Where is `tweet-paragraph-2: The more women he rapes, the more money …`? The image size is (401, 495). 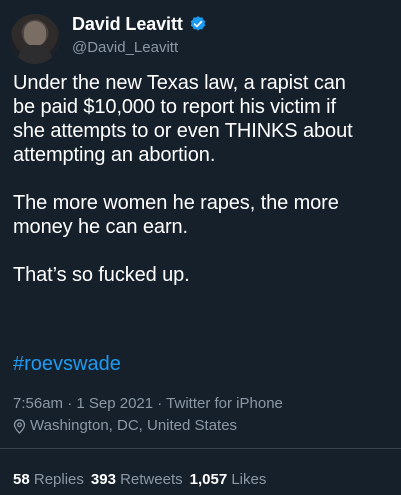
tweet-paragraph-2: The more women he rapes, the more money … is located at coordinates (176, 215).